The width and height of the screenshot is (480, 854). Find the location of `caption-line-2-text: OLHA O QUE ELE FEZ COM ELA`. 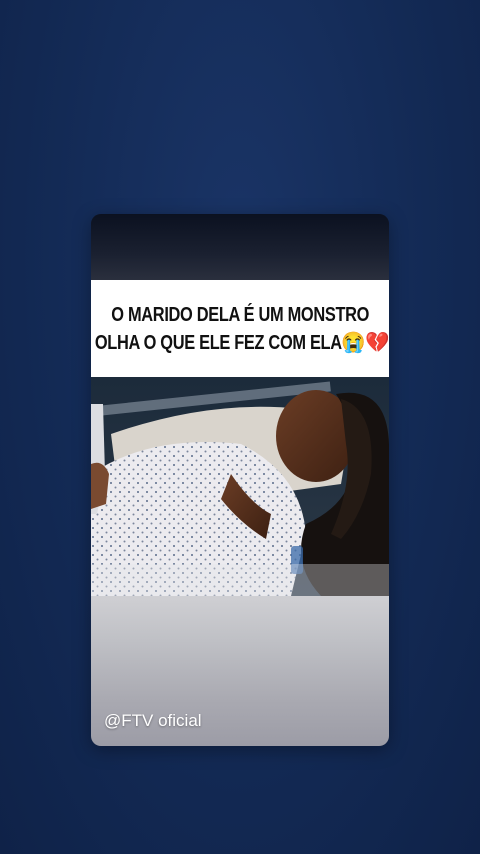

caption-line-2-text: OLHA O QUE ELE FEZ COM ELA is located at coordinates (218, 342).